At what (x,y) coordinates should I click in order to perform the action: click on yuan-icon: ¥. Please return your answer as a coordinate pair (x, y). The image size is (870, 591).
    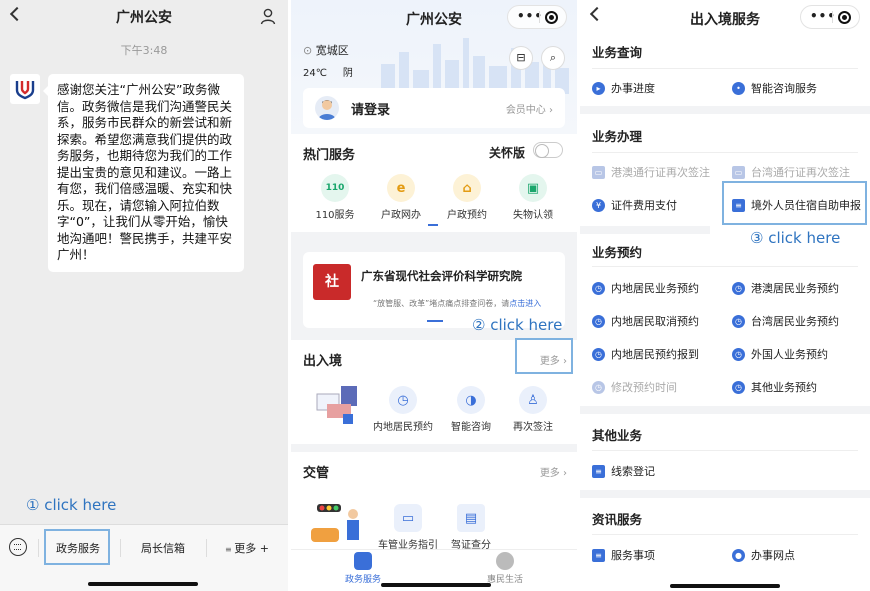
    Looking at the image, I should click on (598, 205).